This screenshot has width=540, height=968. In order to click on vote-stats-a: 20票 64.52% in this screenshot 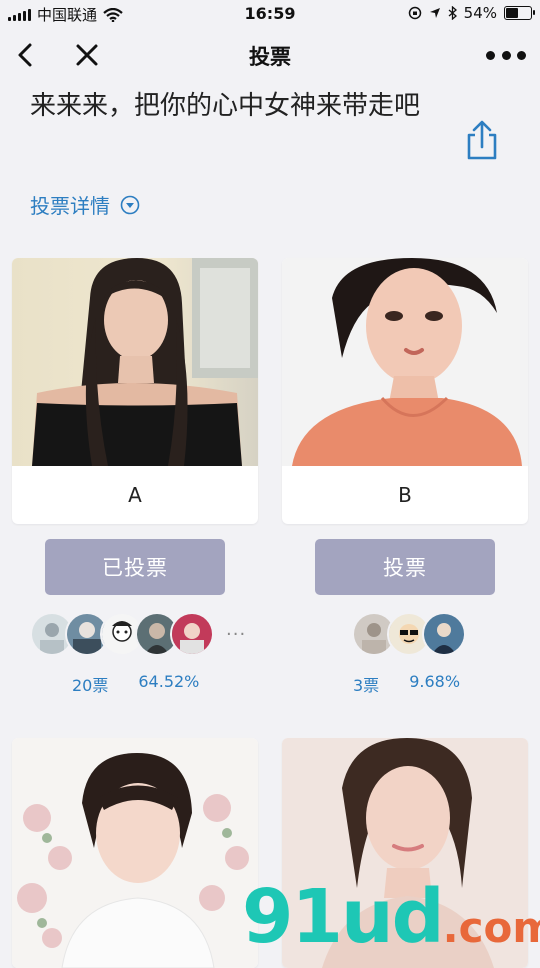, I will do `click(135, 684)`.